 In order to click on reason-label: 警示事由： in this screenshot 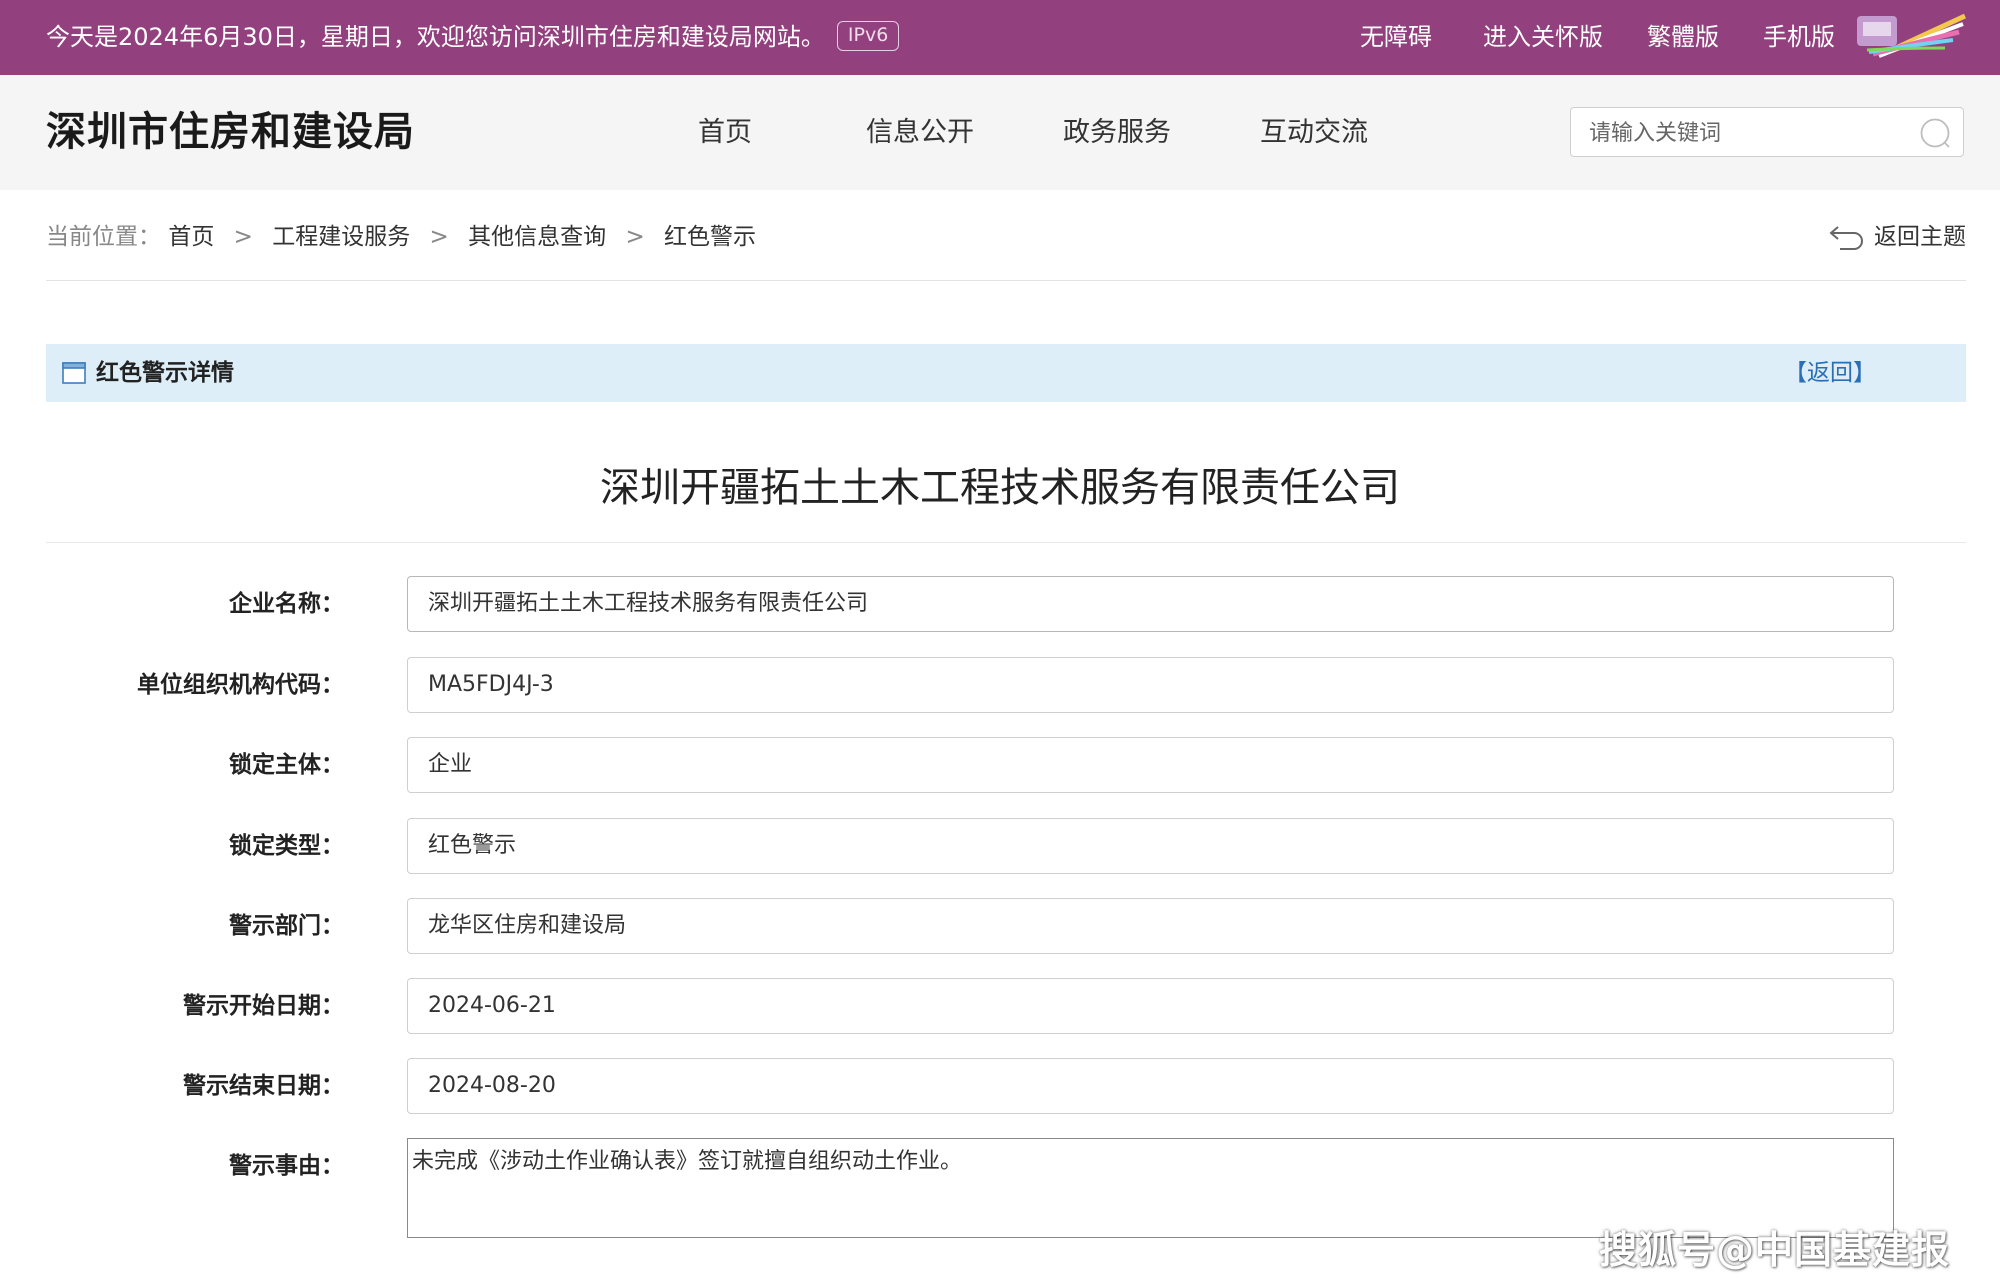, I will do `click(286, 1166)`.